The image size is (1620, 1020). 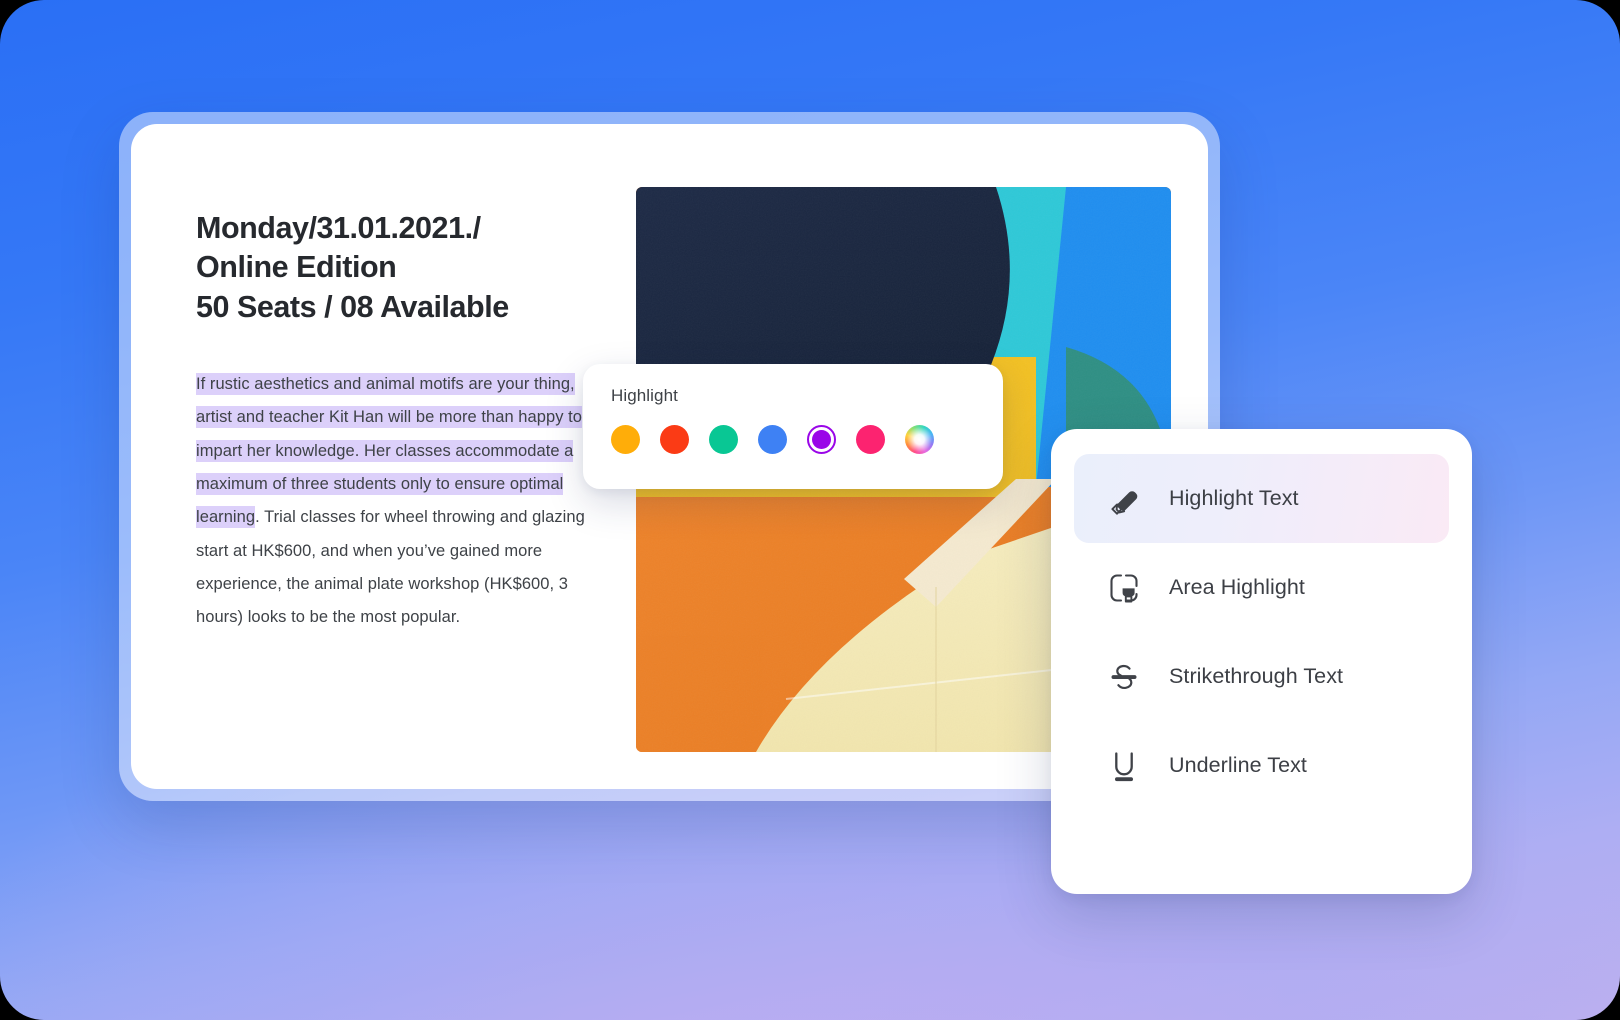 What do you see at coordinates (1124, 677) in the screenshot?
I see `strikethrough-icon` at bounding box center [1124, 677].